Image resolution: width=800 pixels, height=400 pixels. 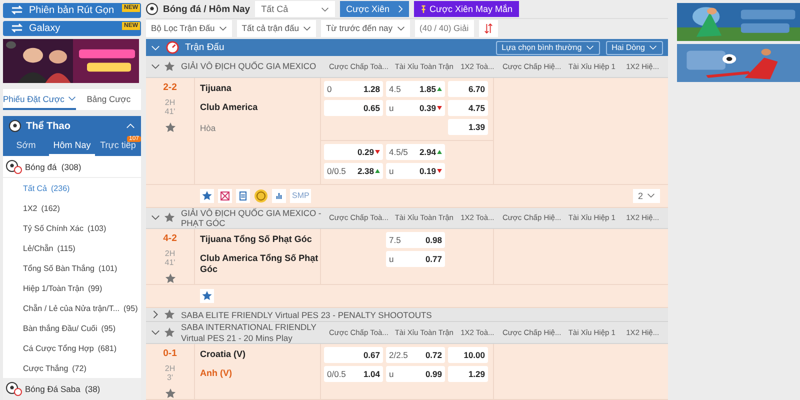 I want to click on match-score: 2-2, so click(x=170, y=88).